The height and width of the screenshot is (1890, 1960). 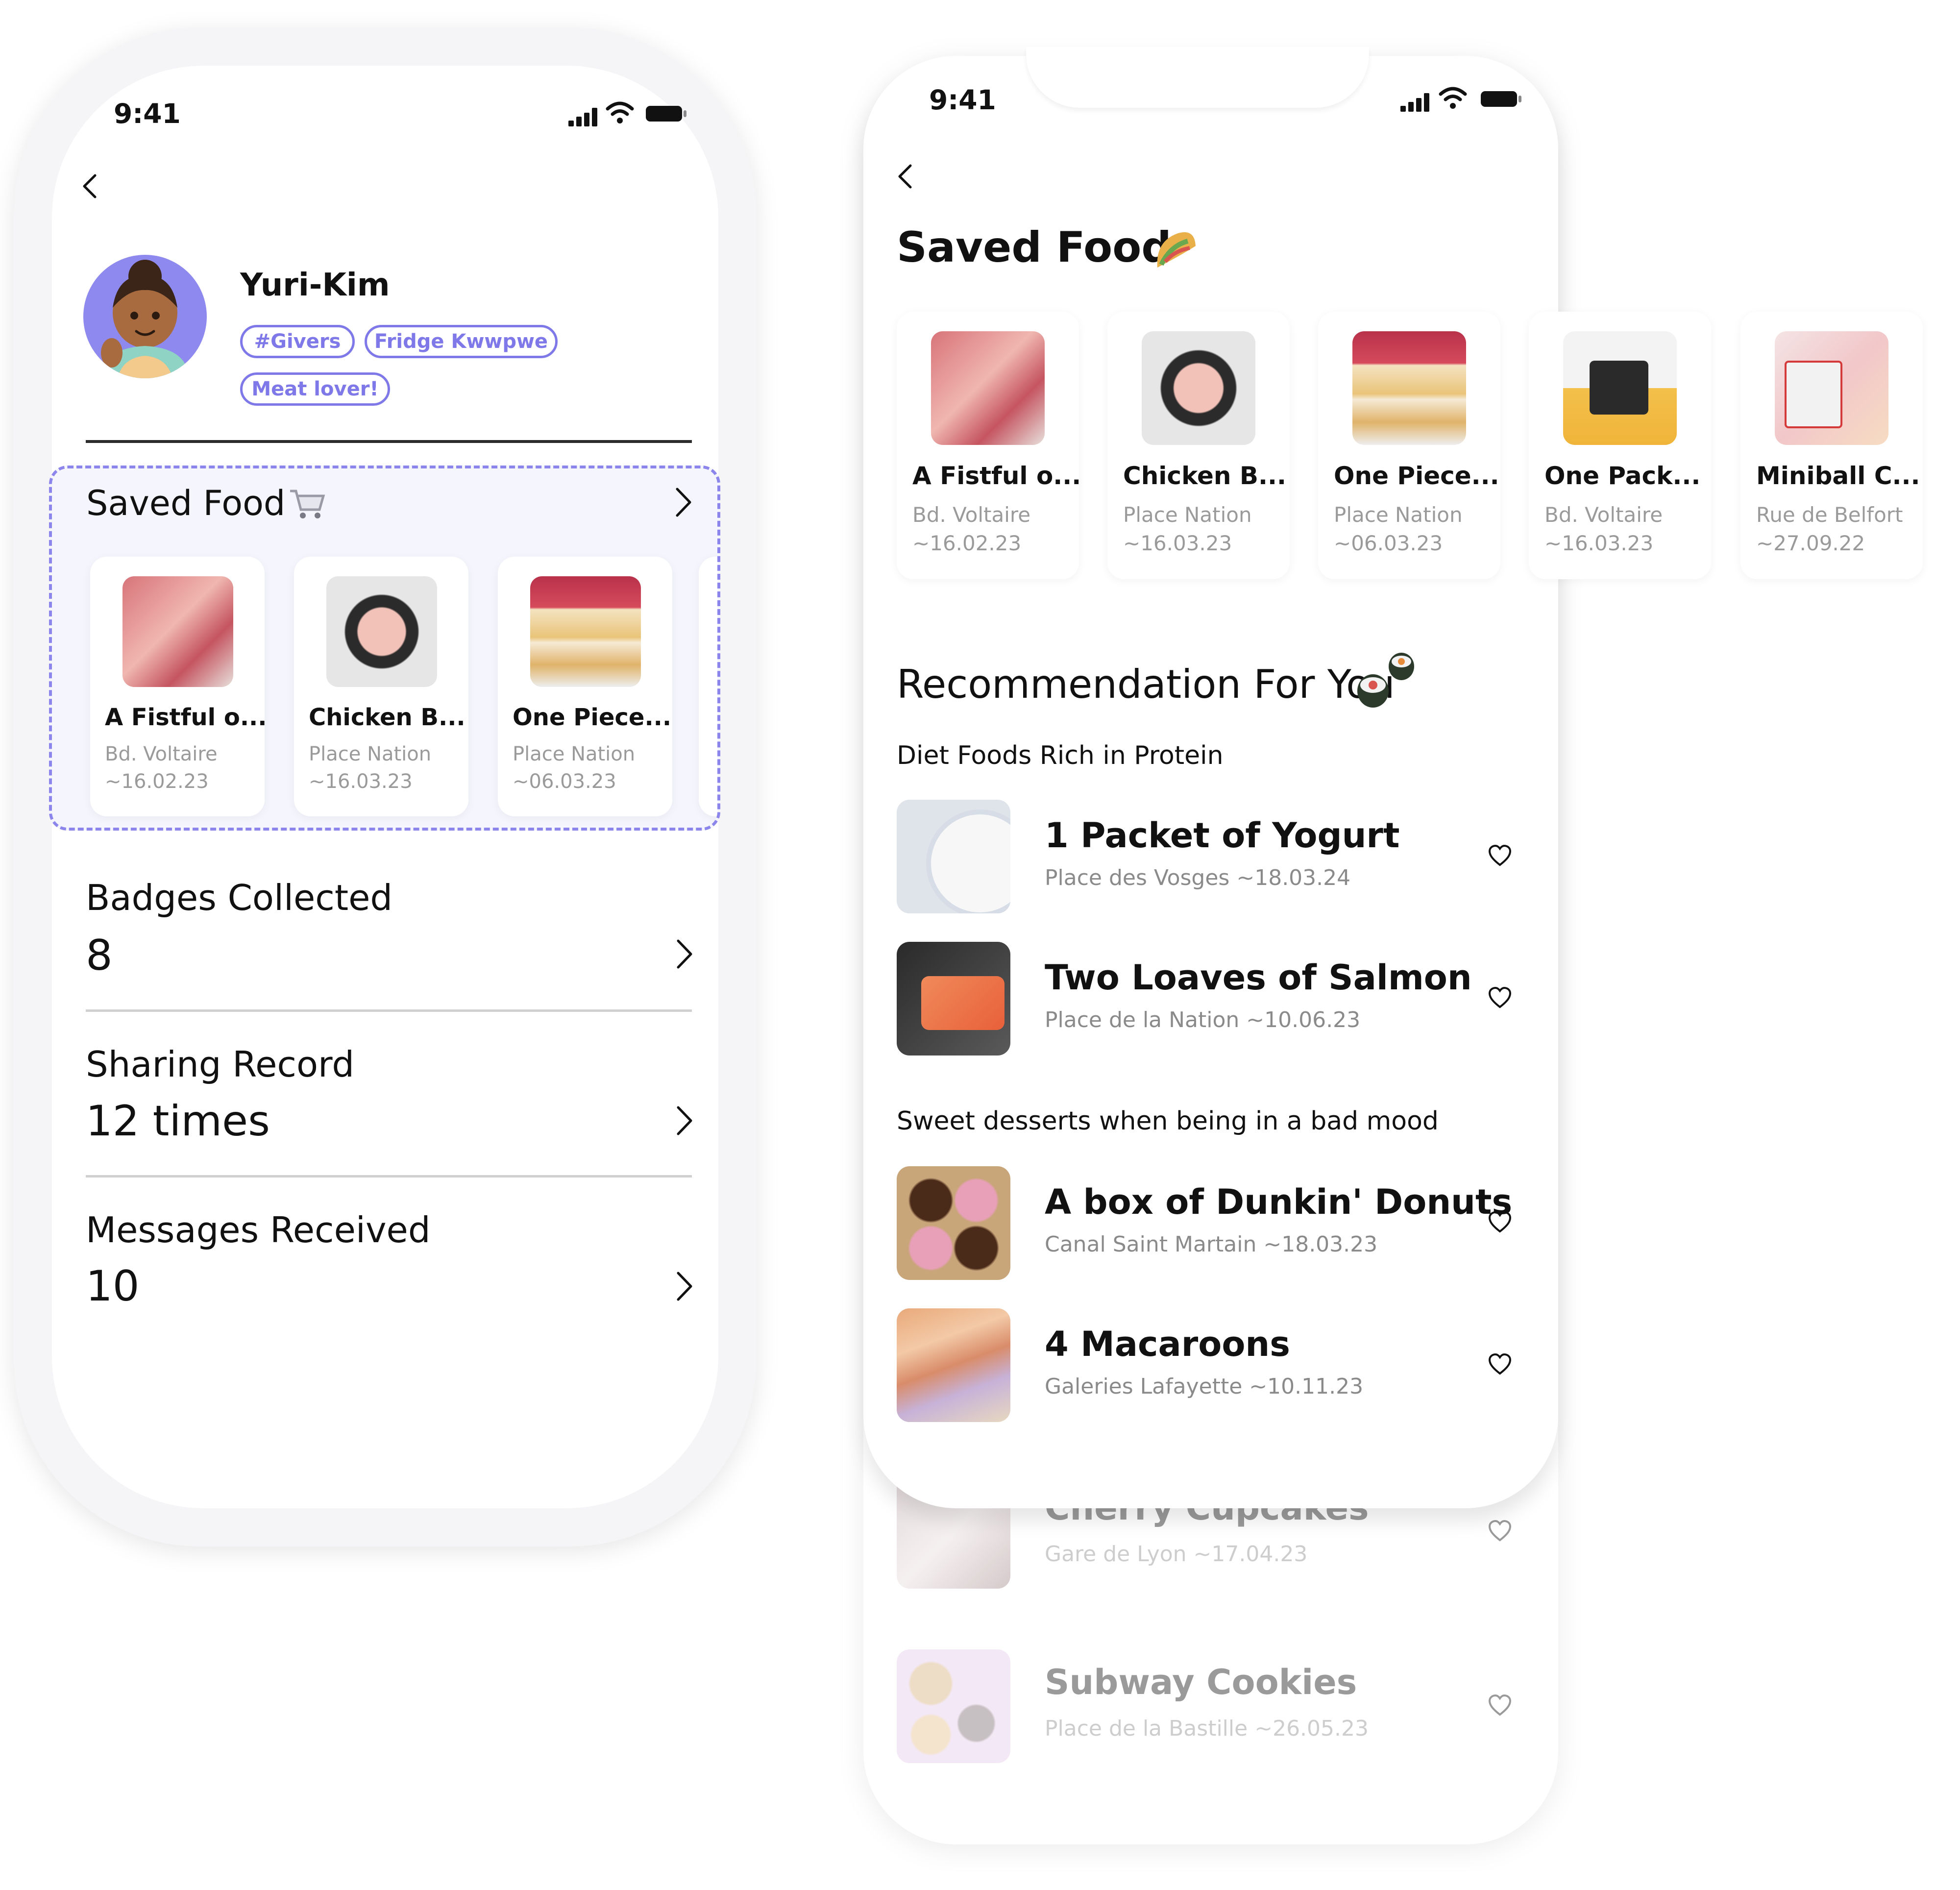 What do you see at coordinates (461, 341) in the screenshot?
I see `tag-fridge: Fridge Kwwpwe` at bounding box center [461, 341].